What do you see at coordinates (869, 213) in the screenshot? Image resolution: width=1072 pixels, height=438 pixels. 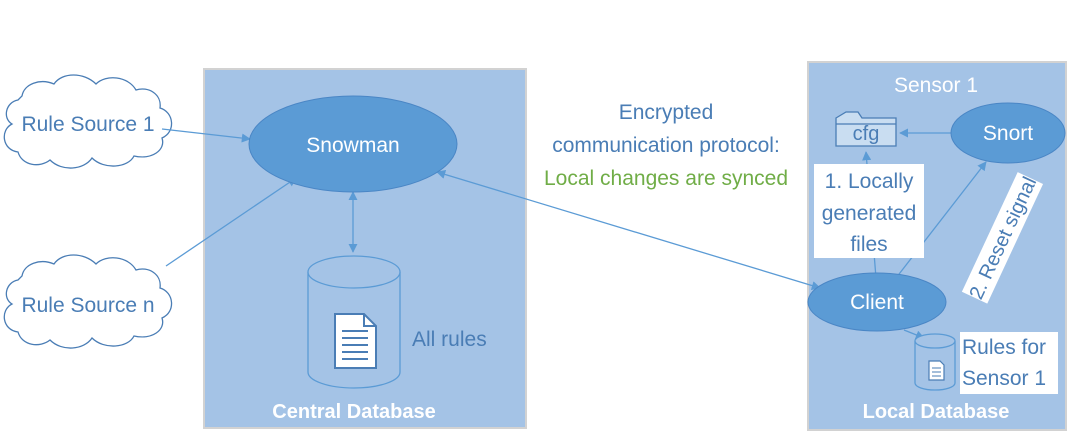 I see `generated-files-line-2: generated` at bounding box center [869, 213].